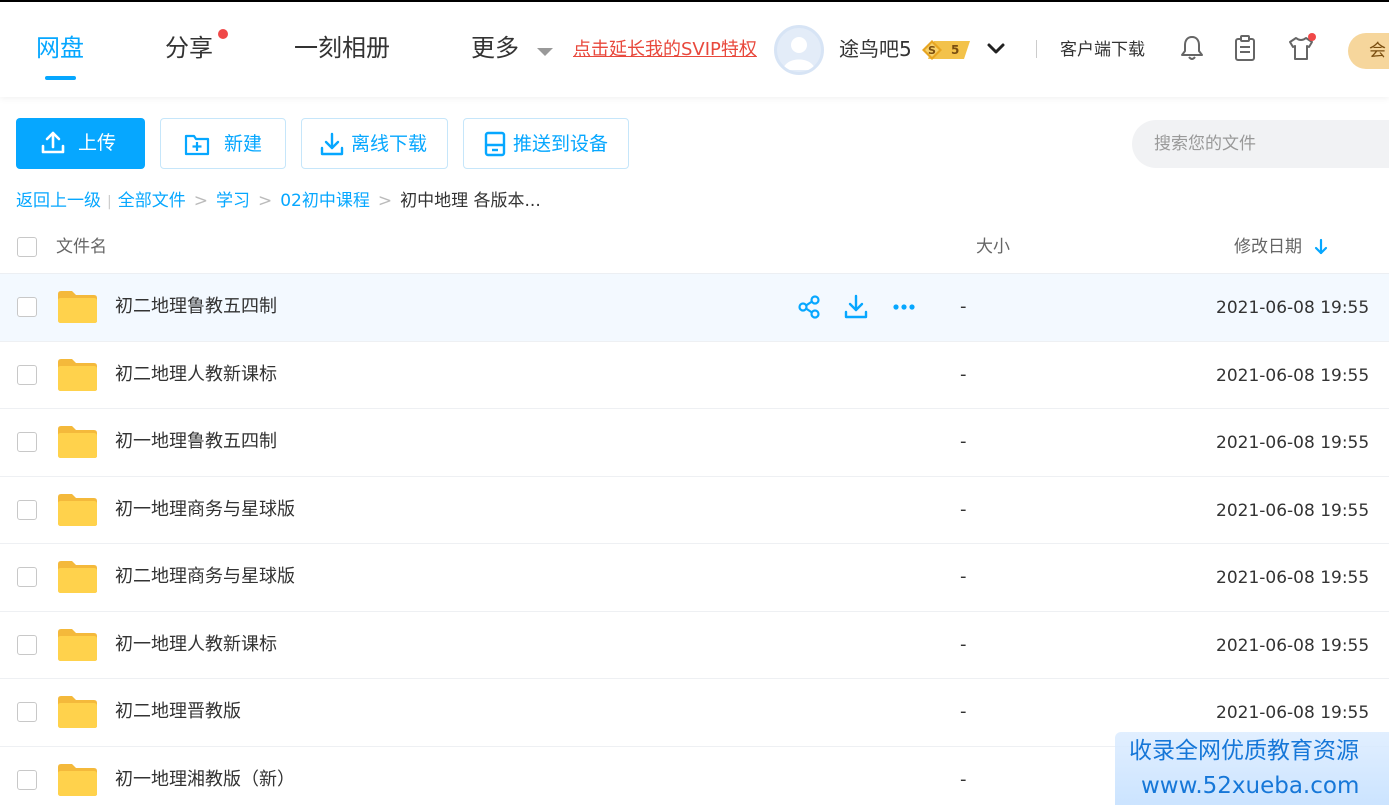 The width and height of the screenshot is (1389, 805). What do you see at coordinates (196, 307) in the screenshot?
I see `file-name: 初二地理鲁教五四制` at bounding box center [196, 307].